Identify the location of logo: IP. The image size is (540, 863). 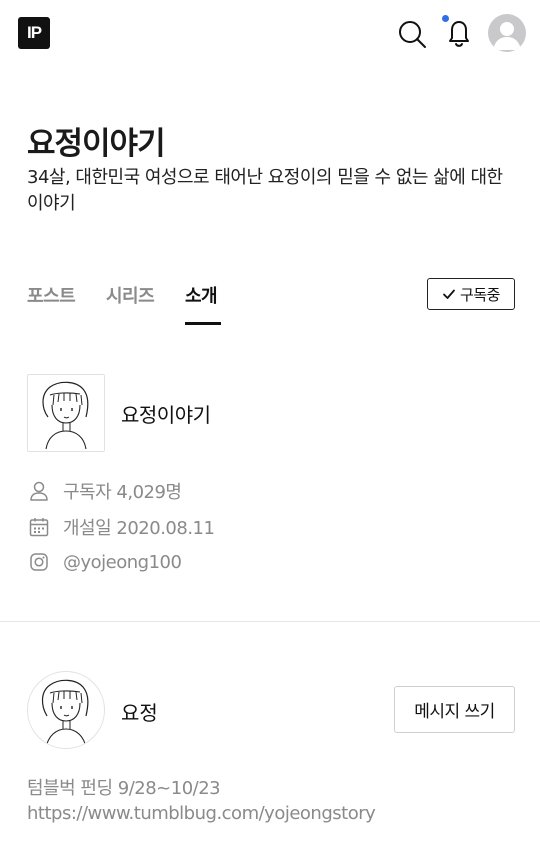
(34, 33).